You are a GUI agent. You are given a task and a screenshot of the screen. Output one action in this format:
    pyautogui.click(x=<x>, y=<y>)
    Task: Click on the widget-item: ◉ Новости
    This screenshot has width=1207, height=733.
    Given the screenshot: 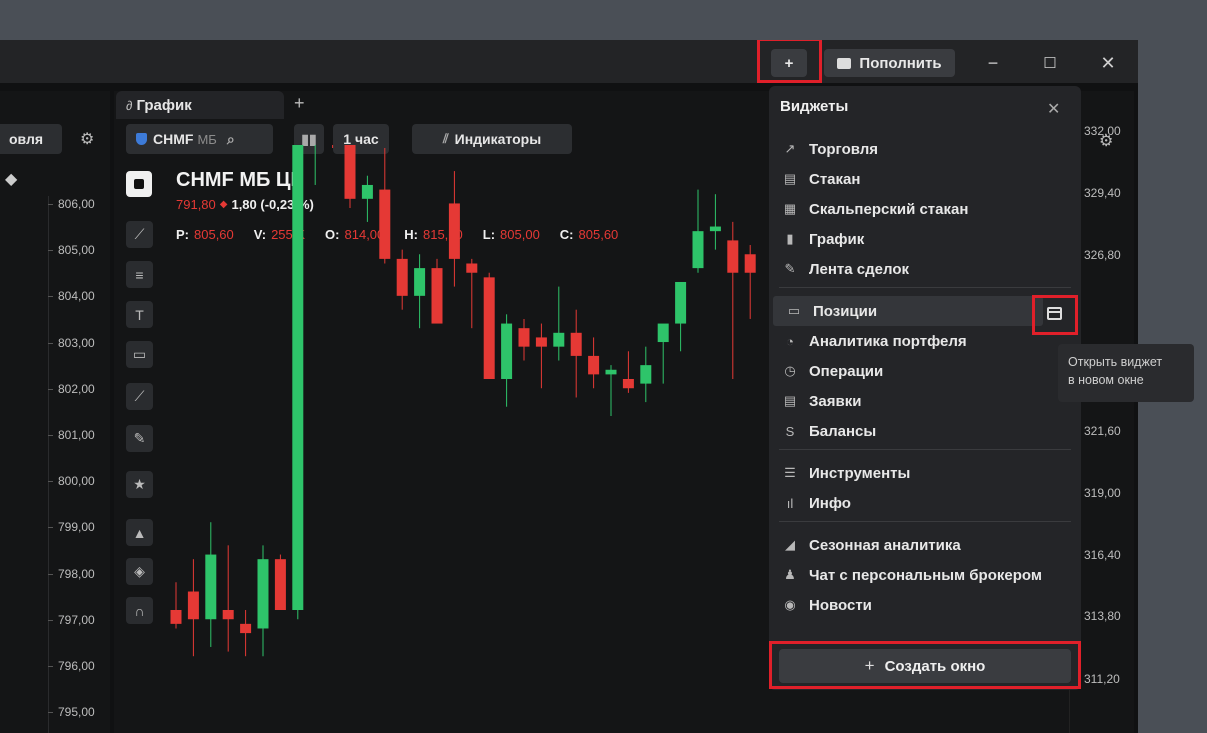 What is the action you would take?
    pyautogui.click(x=925, y=605)
    